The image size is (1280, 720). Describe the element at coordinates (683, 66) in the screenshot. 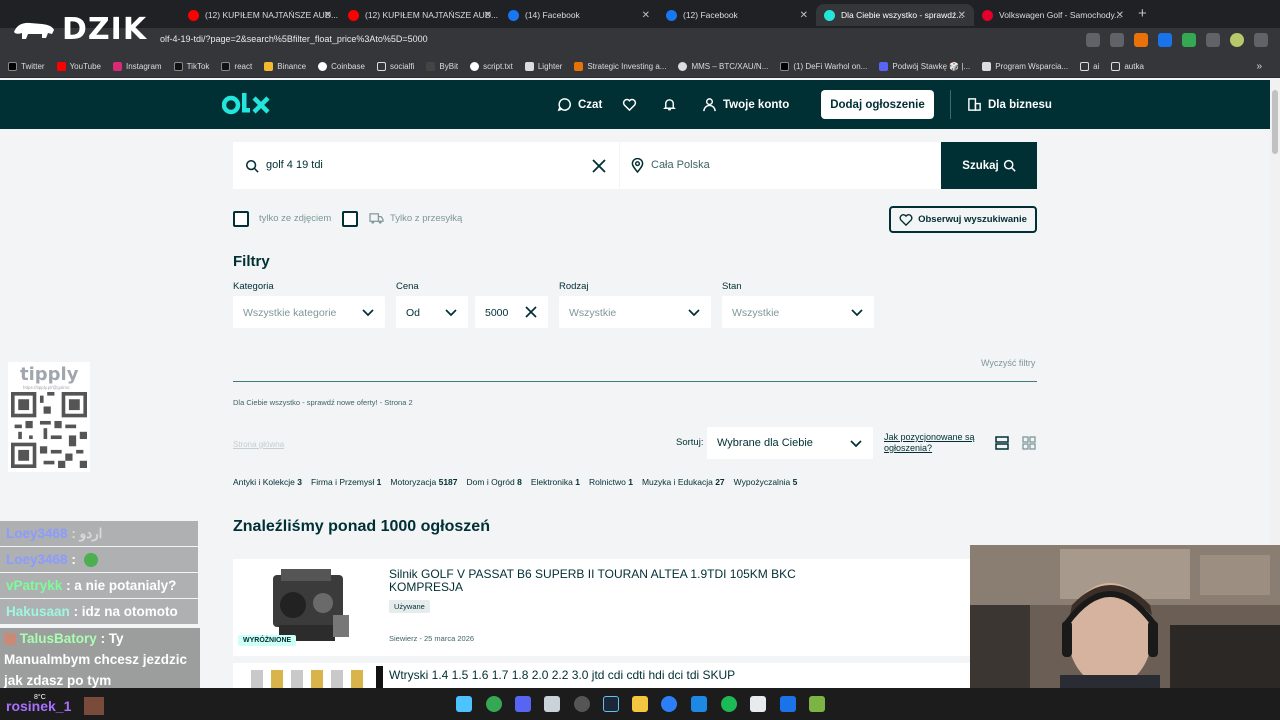

I see `globe-icon` at that location.